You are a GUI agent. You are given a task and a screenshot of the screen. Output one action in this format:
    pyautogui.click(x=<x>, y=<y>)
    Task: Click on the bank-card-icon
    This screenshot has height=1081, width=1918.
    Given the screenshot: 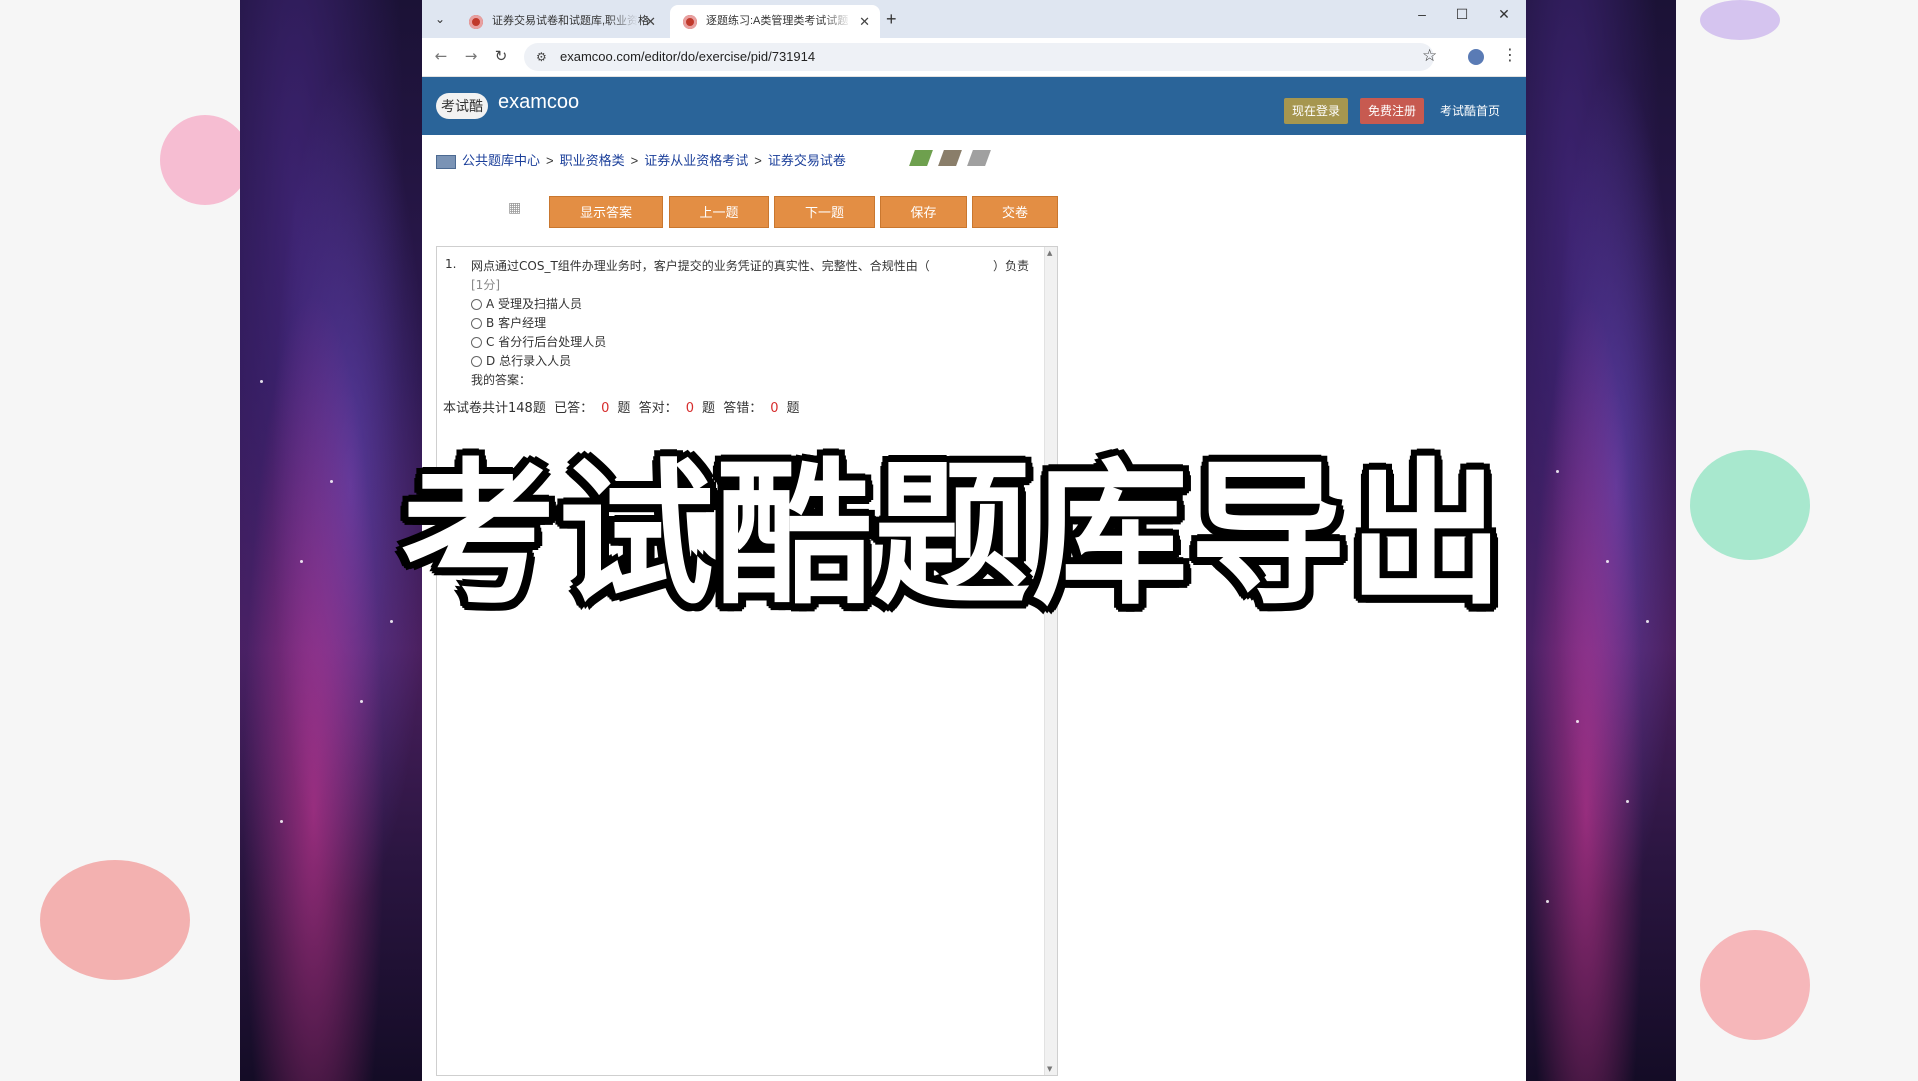 What is the action you would take?
    pyautogui.click(x=446, y=161)
    